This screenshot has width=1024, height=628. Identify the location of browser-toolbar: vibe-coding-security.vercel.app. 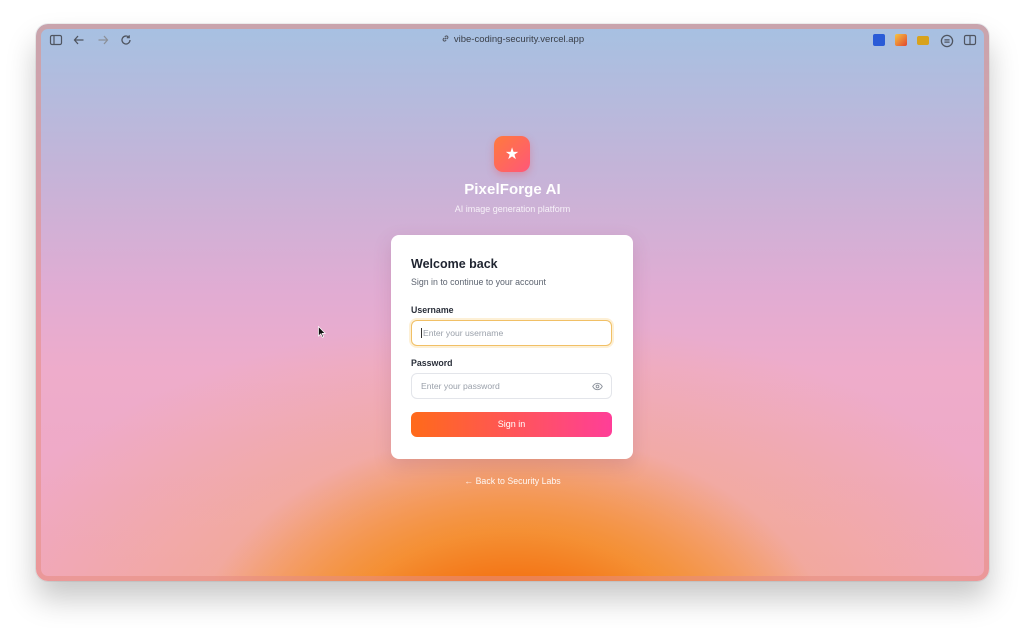
(512, 40).